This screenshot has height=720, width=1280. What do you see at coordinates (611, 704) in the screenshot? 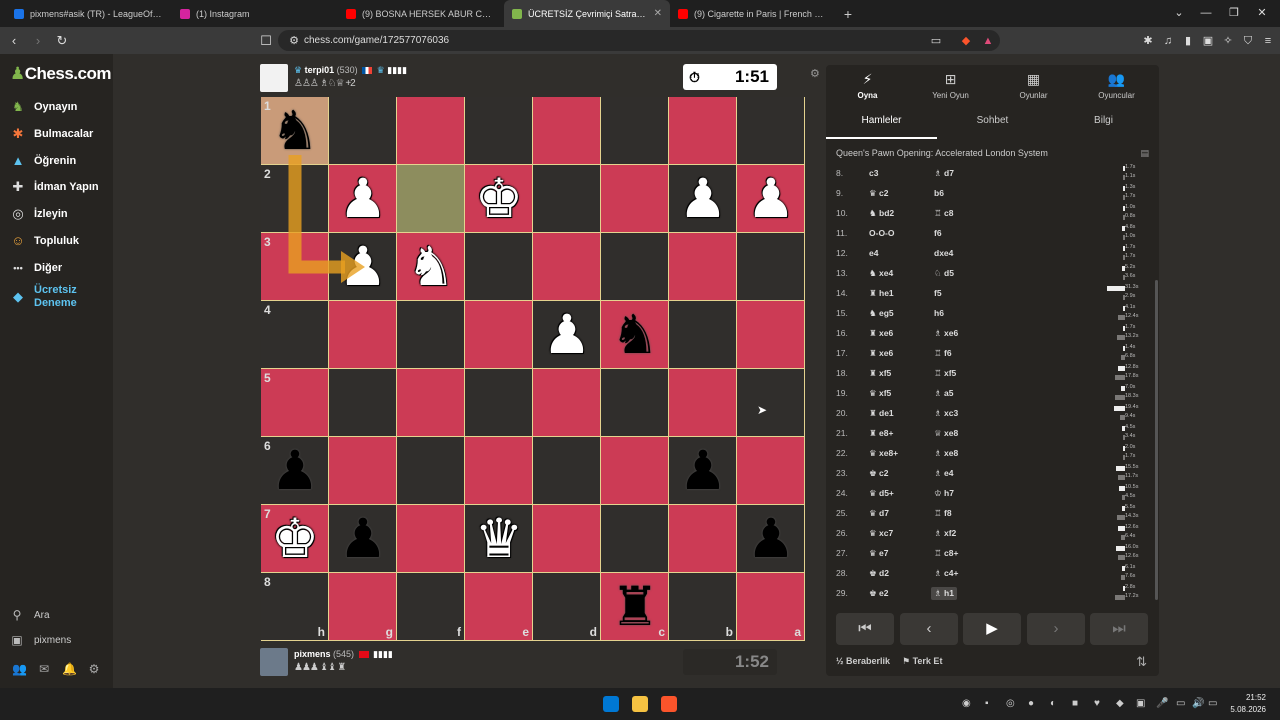
I see `start-button` at bounding box center [611, 704].